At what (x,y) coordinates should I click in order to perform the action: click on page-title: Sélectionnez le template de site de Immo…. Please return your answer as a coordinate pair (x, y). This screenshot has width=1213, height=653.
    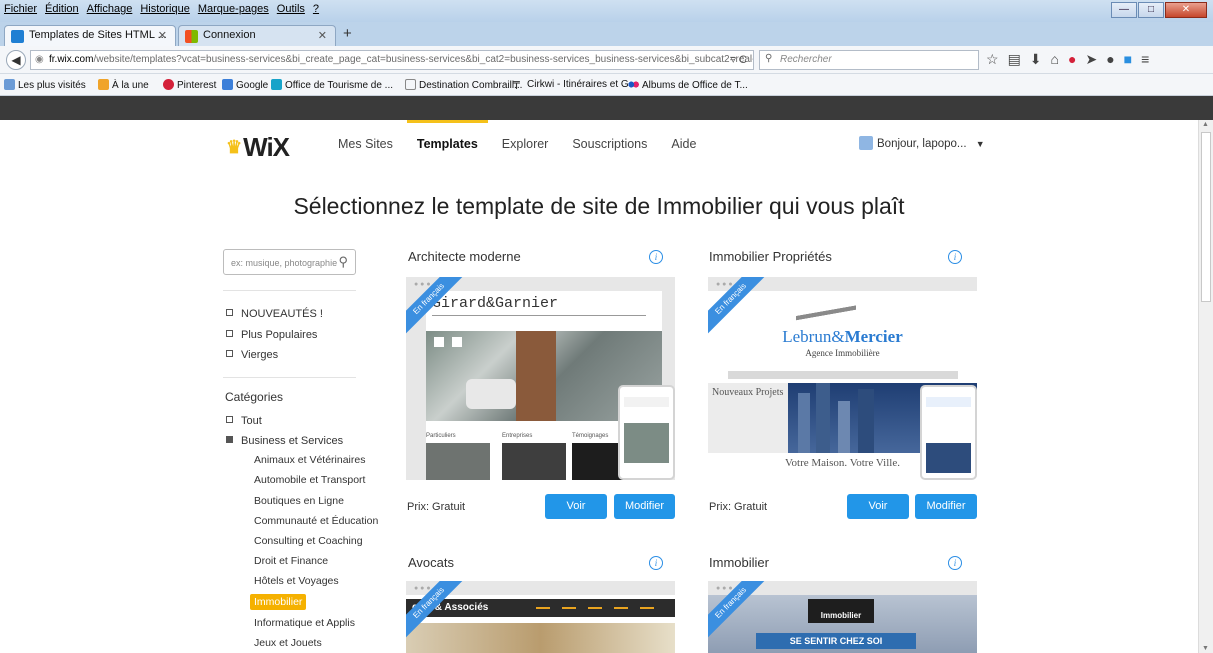
    Looking at the image, I should click on (599, 206).